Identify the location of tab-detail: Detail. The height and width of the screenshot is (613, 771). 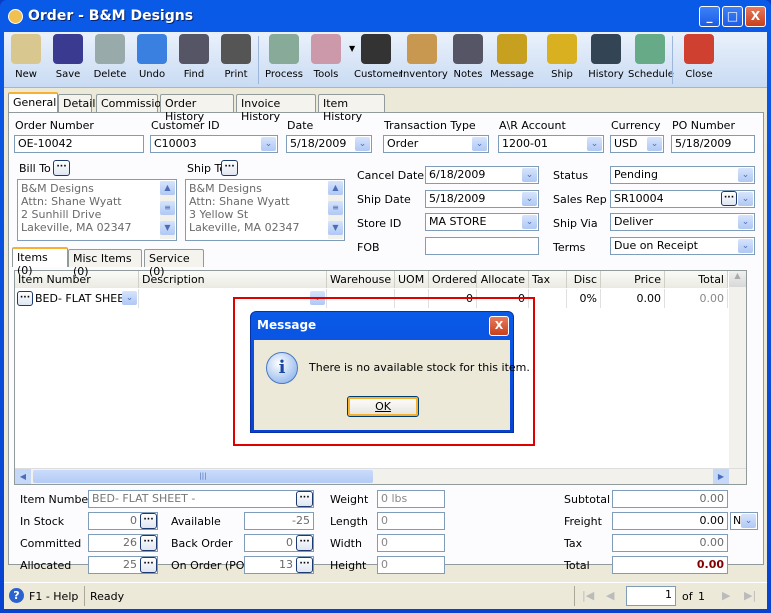
(76, 103).